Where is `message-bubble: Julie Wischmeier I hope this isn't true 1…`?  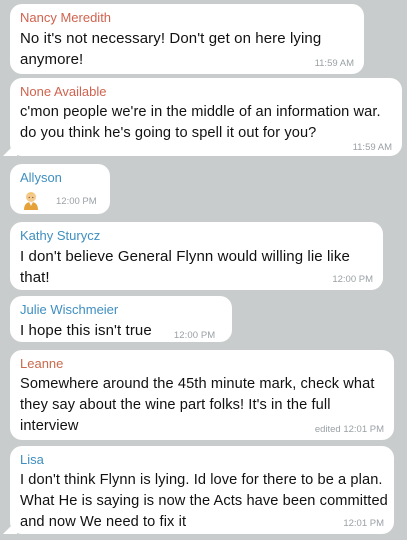 message-bubble: Julie Wischmeier I hope this isn't true 1… is located at coordinates (121, 319).